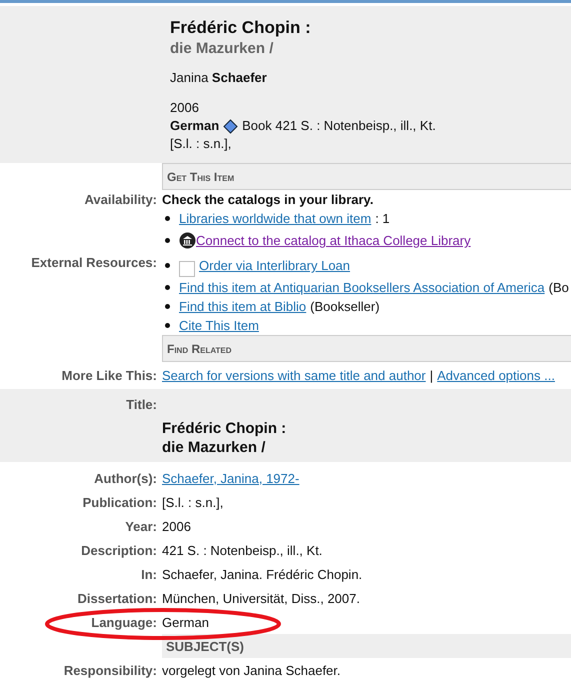  What do you see at coordinates (140, 527) in the screenshot?
I see `field-label: Year:` at bounding box center [140, 527].